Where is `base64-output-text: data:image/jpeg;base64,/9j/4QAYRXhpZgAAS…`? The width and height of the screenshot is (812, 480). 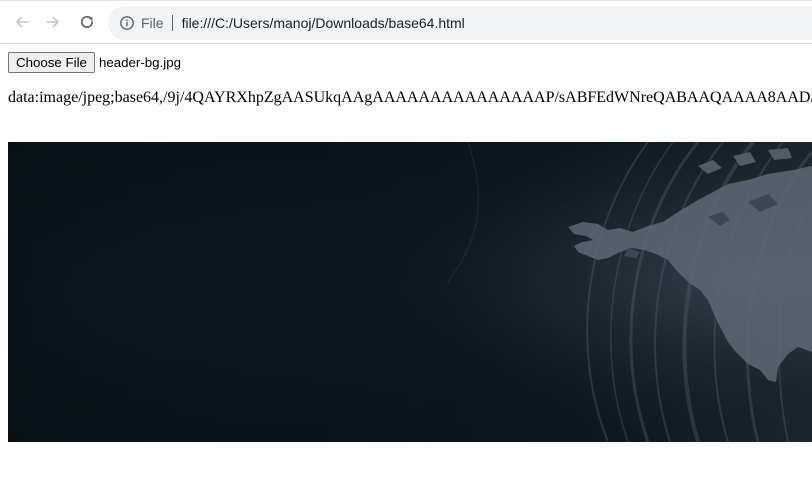
base64-output-text: data:image/jpeg;base64,/9j/4QAYRXhpZgAAS… is located at coordinates (410, 97).